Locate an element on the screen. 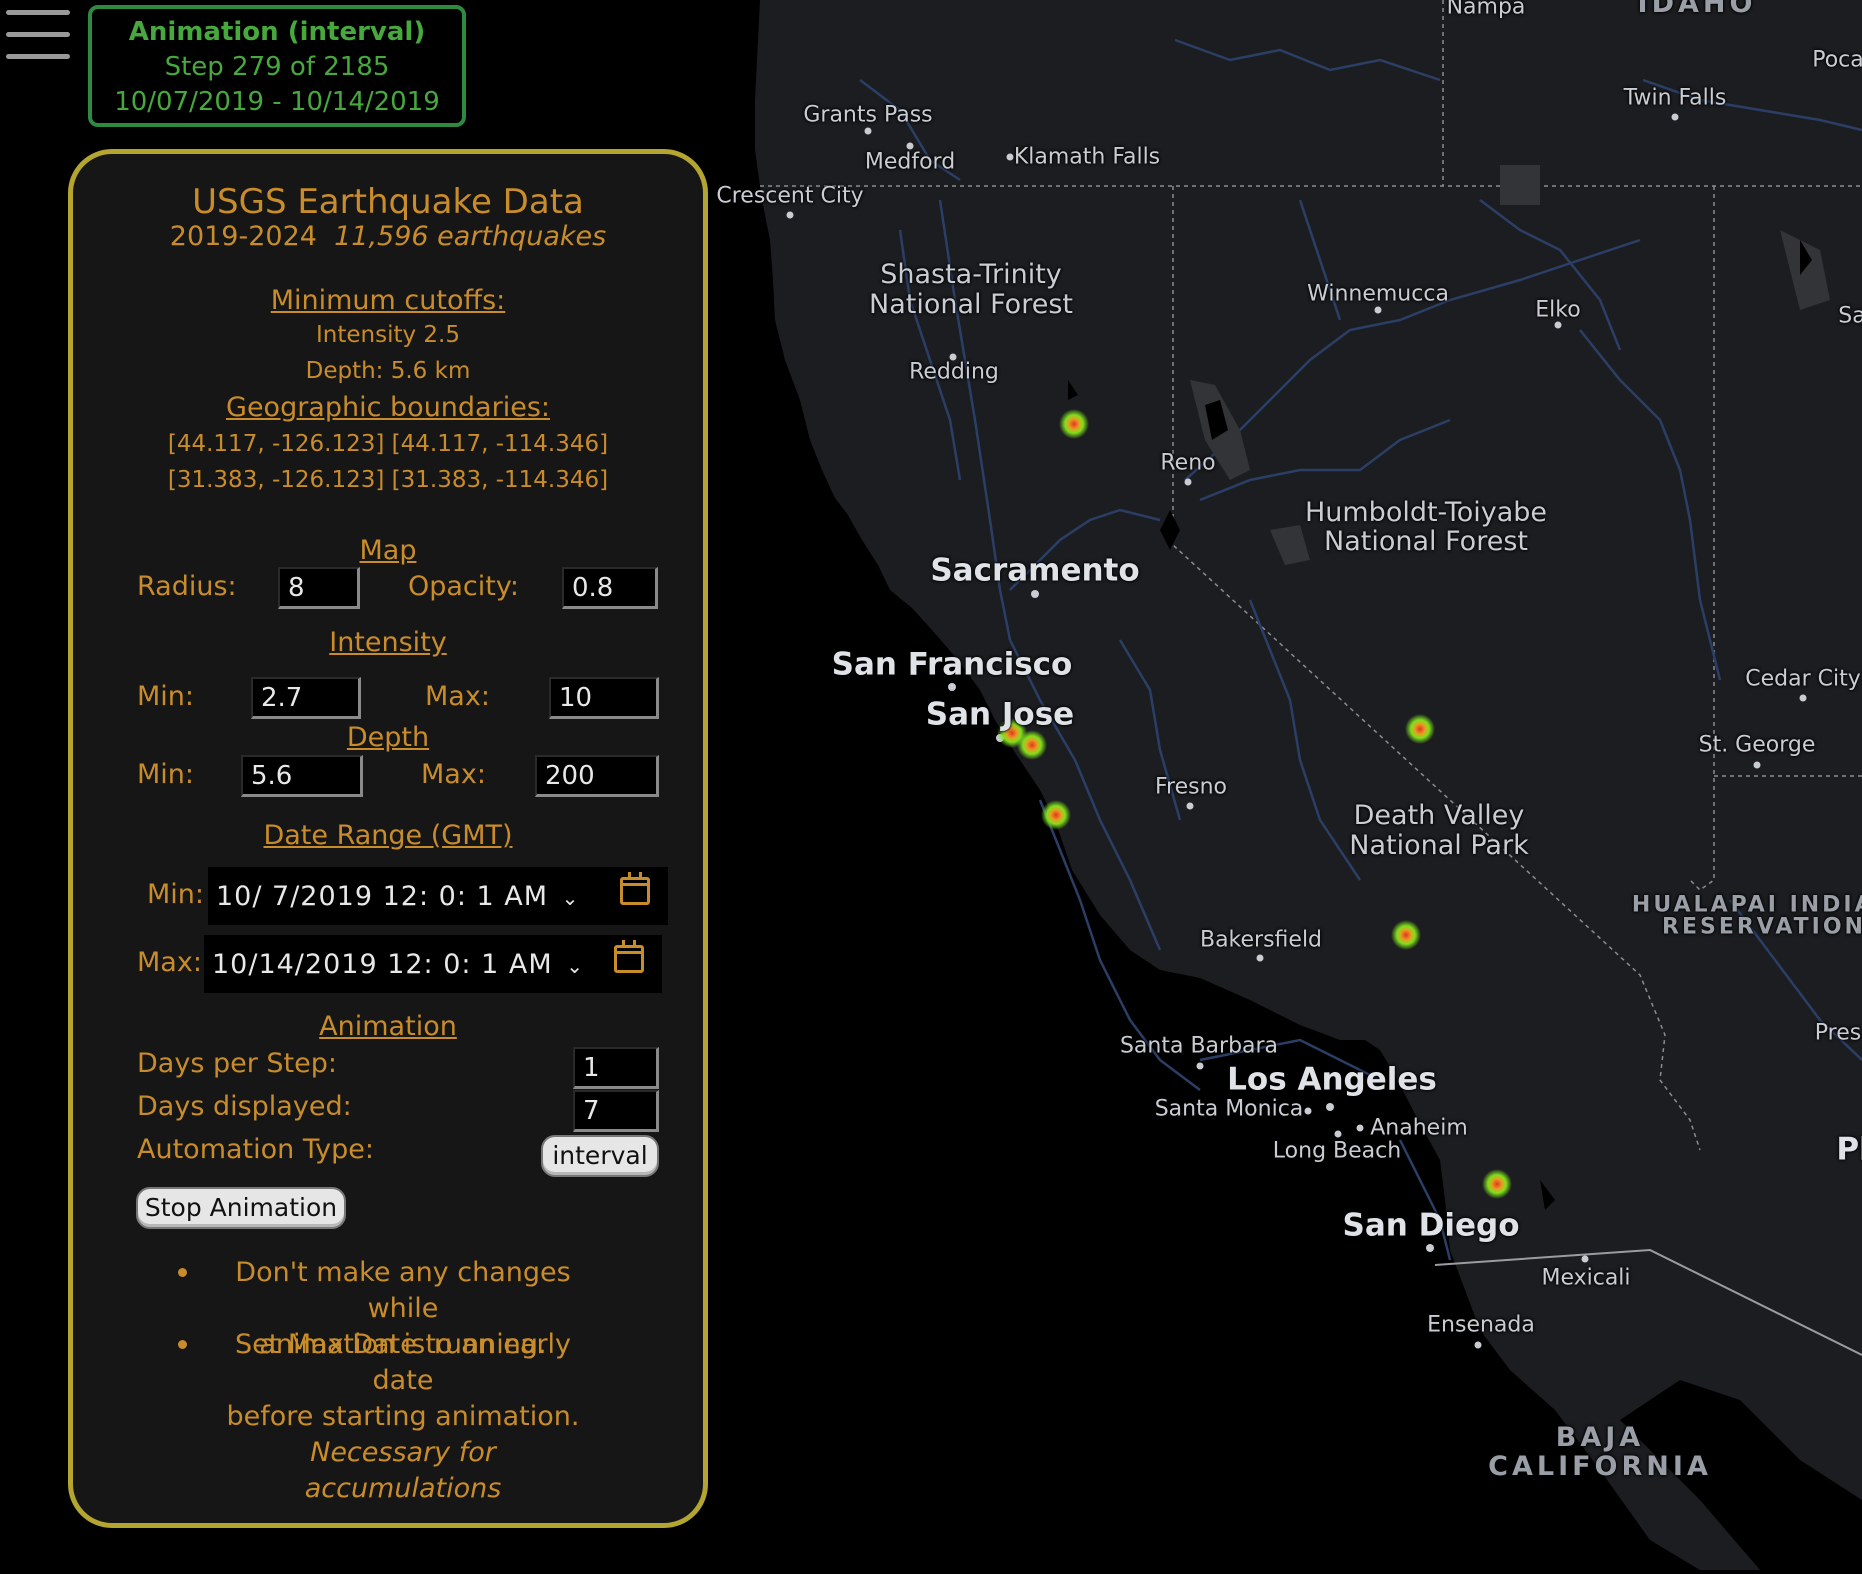 This screenshot has width=1862, height=1574. note-2-line-1: Set Max Date to an early date is located at coordinates (403, 1362).